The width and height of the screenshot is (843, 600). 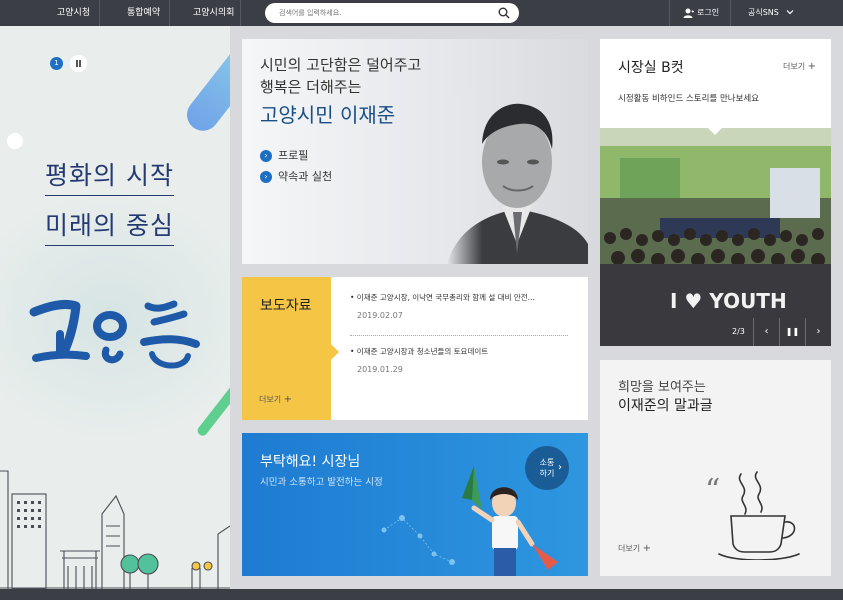 I want to click on nav-item-city-council: 고양시의회, so click(x=213, y=13).